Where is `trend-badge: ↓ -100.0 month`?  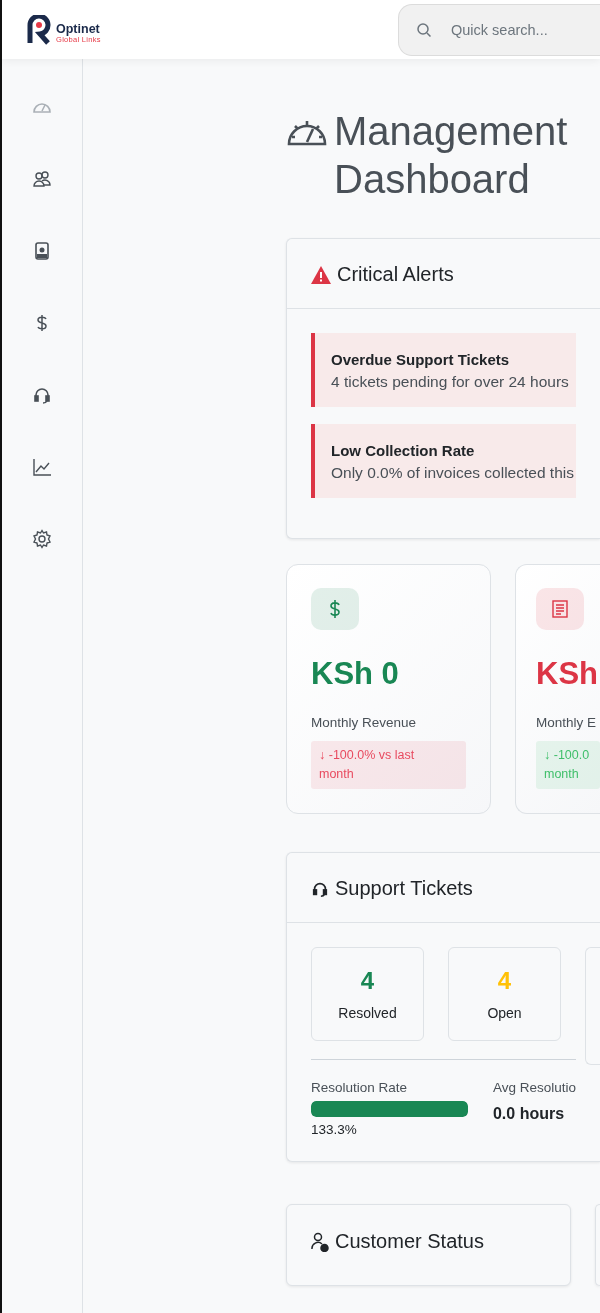 trend-badge: ↓ -100.0 month is located at coordinates (568, 765).